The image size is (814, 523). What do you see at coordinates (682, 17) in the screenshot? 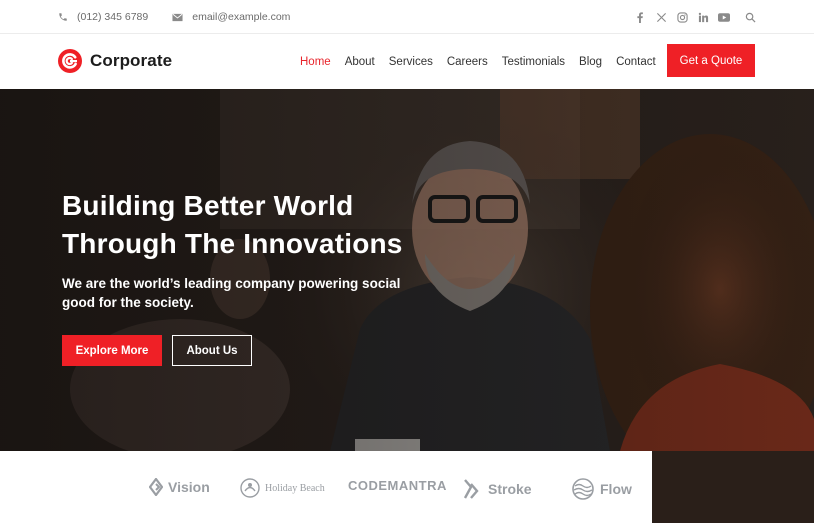
I see `instagram-icon` at bounding box center [682, 17].